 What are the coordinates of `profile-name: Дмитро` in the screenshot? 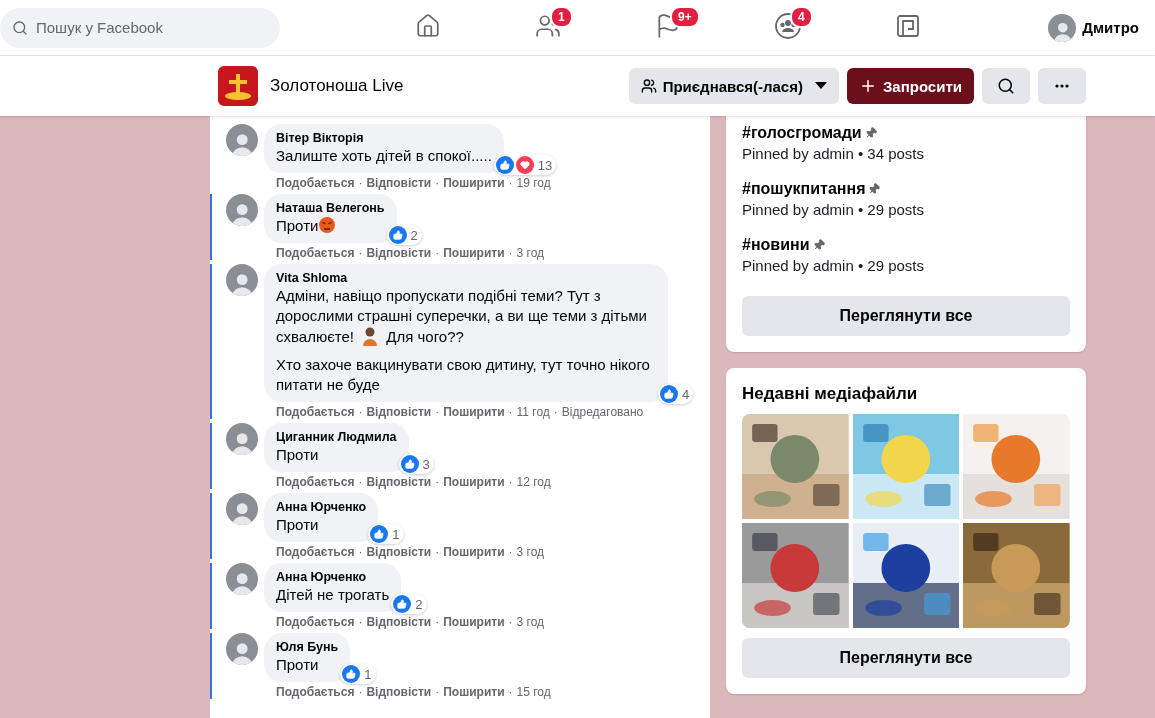 It's located at (1110, 27).